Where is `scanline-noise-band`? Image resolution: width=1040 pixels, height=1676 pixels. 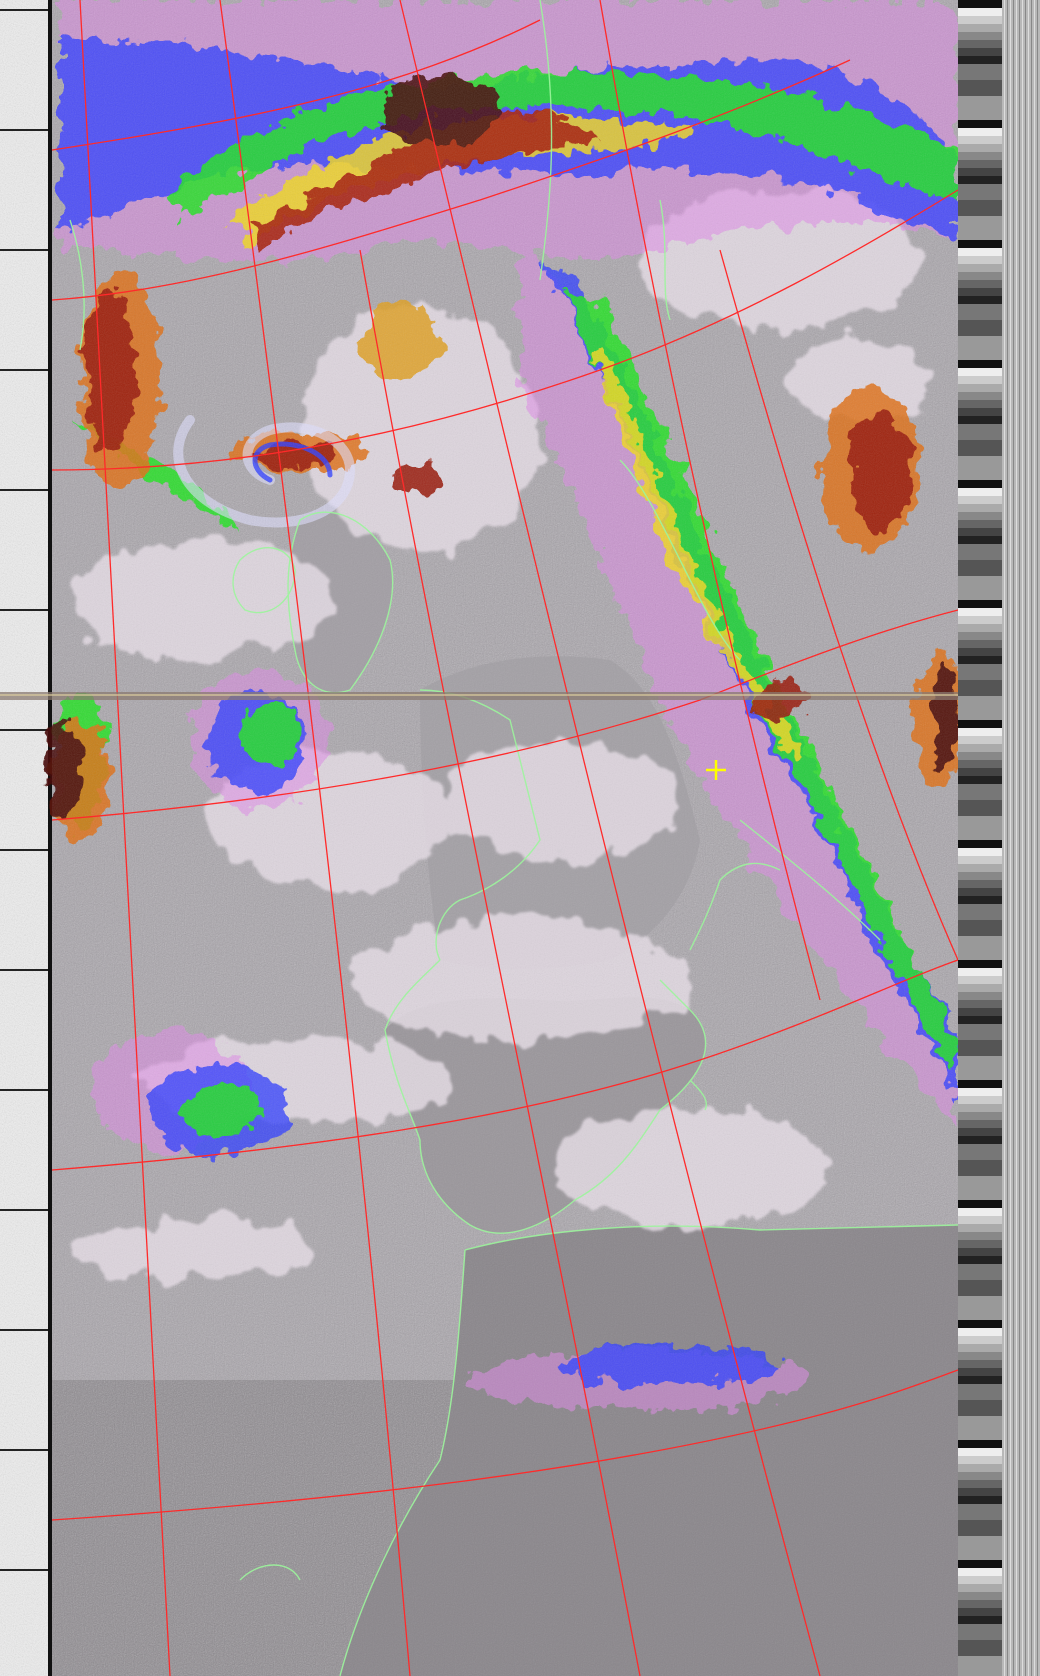 scanline-noise-band is located at coordinates (520, 696).